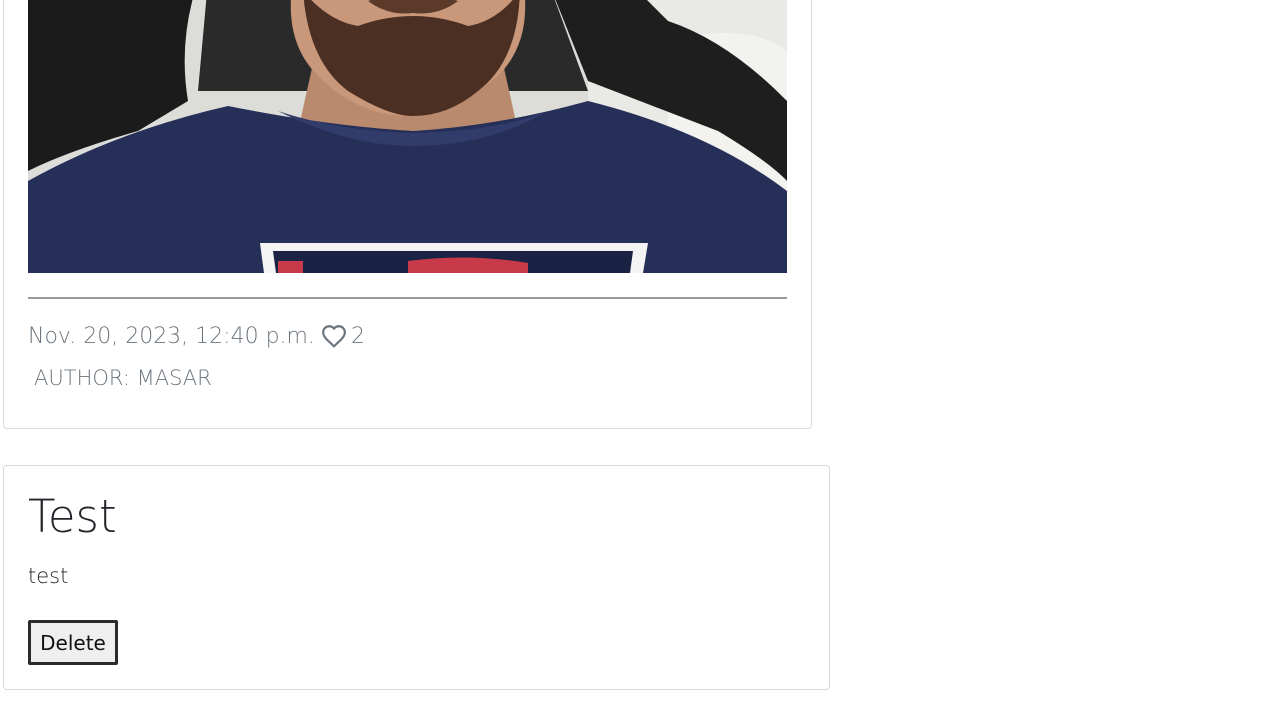 Image resolution: width=1262 pixels, height=705 pixels. What do you see at coordinates (73, 642) in the screenshot?
I see `delete-button: Delete` at bounding box center [73, 642].